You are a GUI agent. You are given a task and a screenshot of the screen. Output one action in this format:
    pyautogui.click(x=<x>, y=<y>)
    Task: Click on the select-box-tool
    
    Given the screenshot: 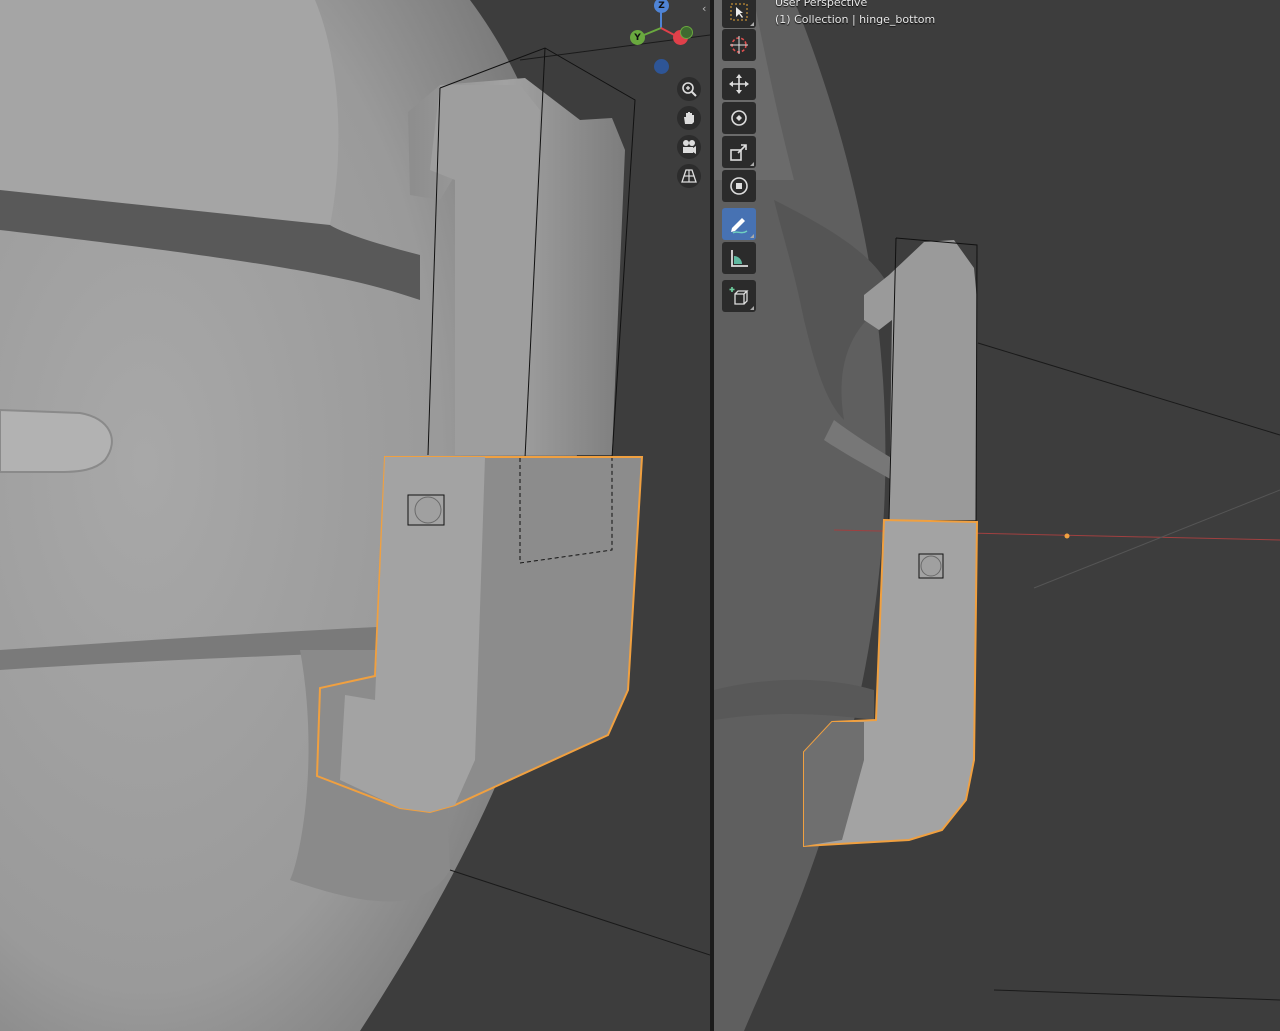 What is the action you would take?
    pyautogui.click(x=739, y=14)
    